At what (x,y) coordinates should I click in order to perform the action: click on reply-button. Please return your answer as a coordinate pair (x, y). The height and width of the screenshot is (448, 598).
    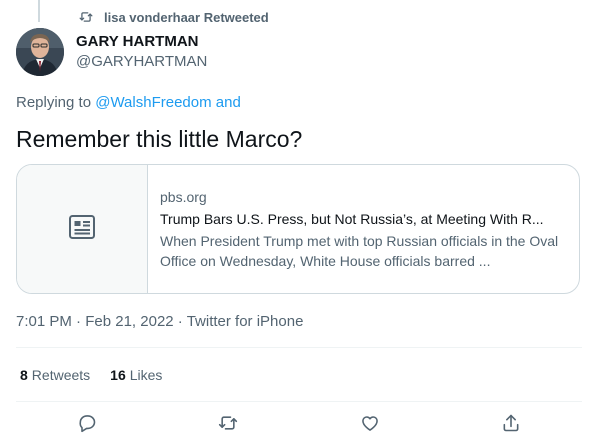
    Looking at the image, I should click on (87, 425).